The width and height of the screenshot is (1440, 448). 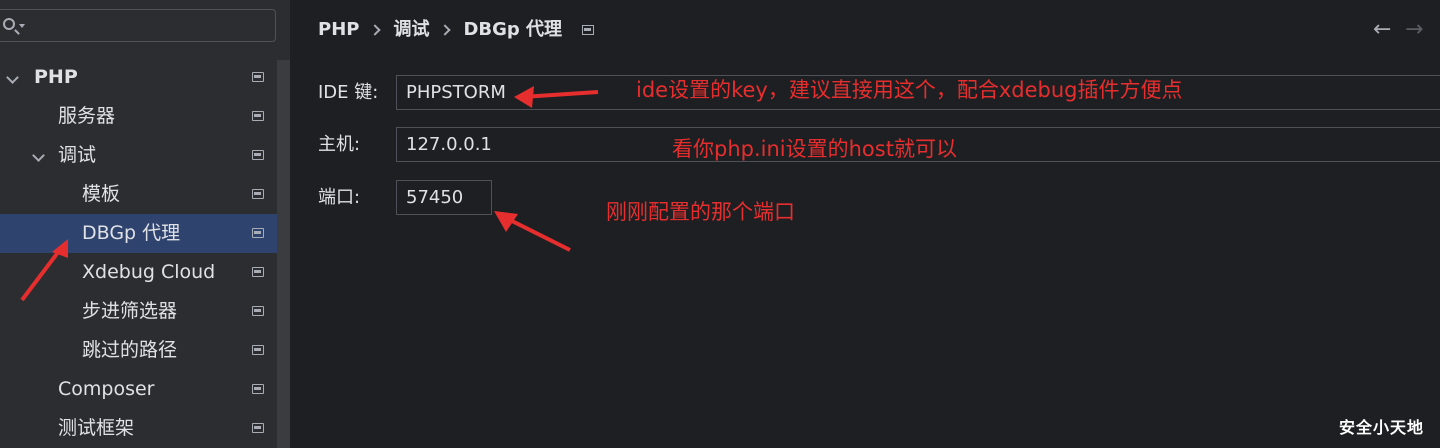 What do you see at coordinates (9, 24) in the screenshot?
I see `search-icon` at bounding box center [9, 24].